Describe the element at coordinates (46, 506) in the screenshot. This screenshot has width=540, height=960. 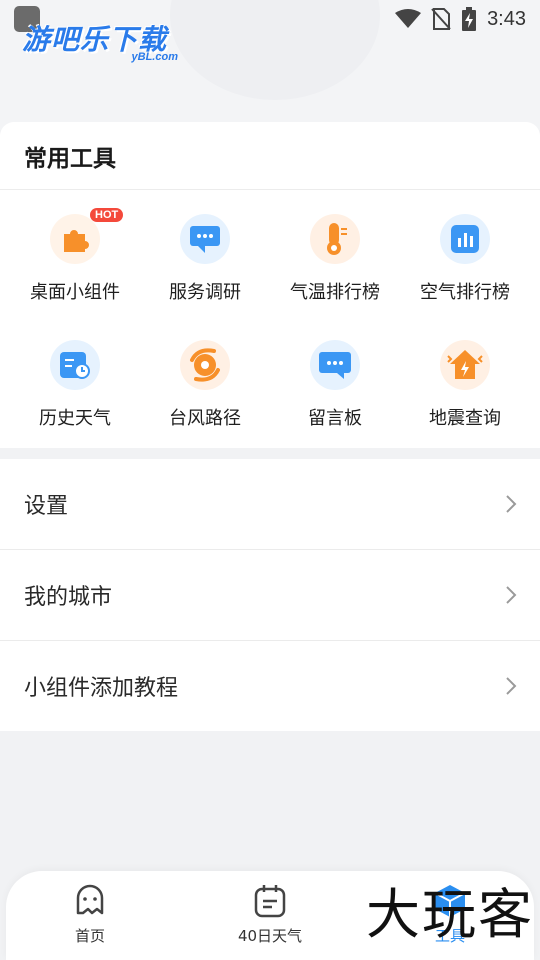
I see `menu-item-label: 设置` at that location.